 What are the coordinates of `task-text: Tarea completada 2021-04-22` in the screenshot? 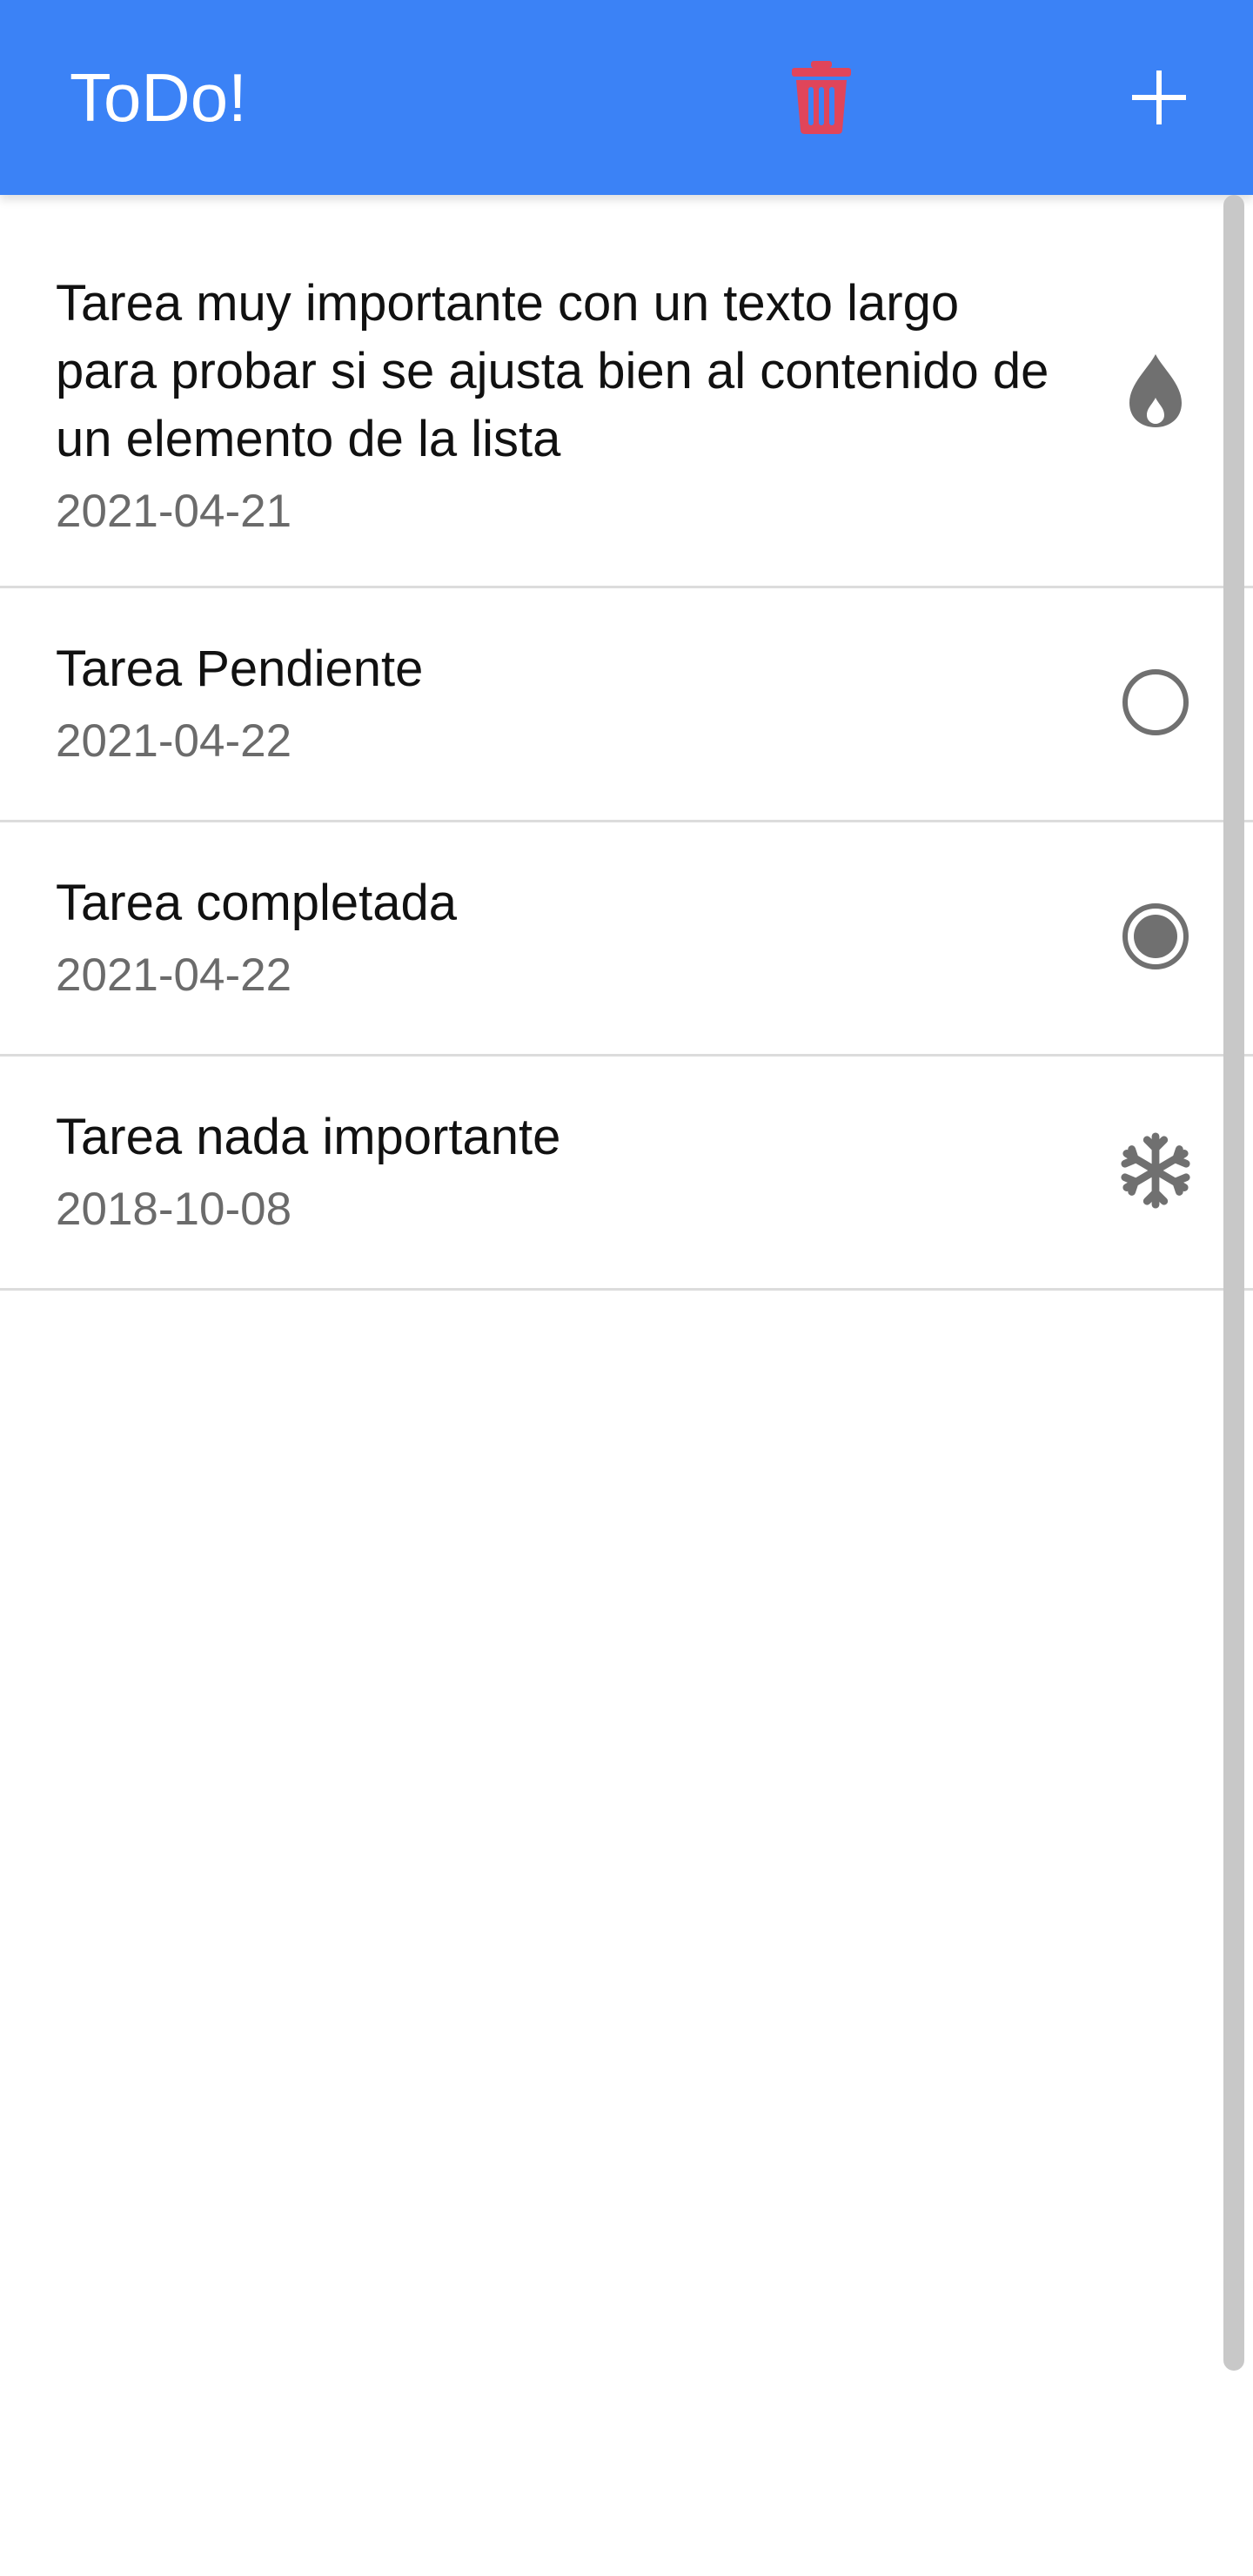 It's located at (560, 938).